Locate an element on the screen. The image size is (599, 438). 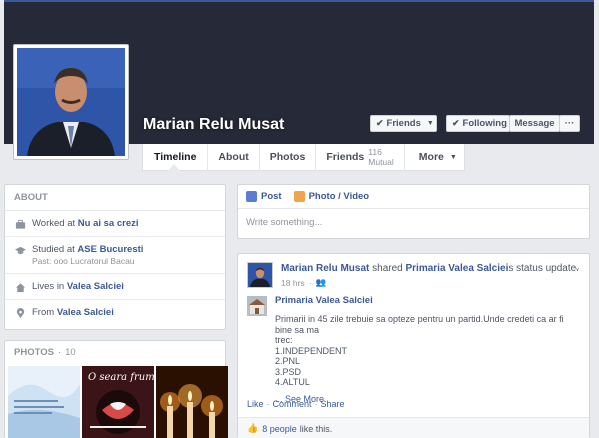
following-button: ✔ Following is located at coordinates (478, 123).